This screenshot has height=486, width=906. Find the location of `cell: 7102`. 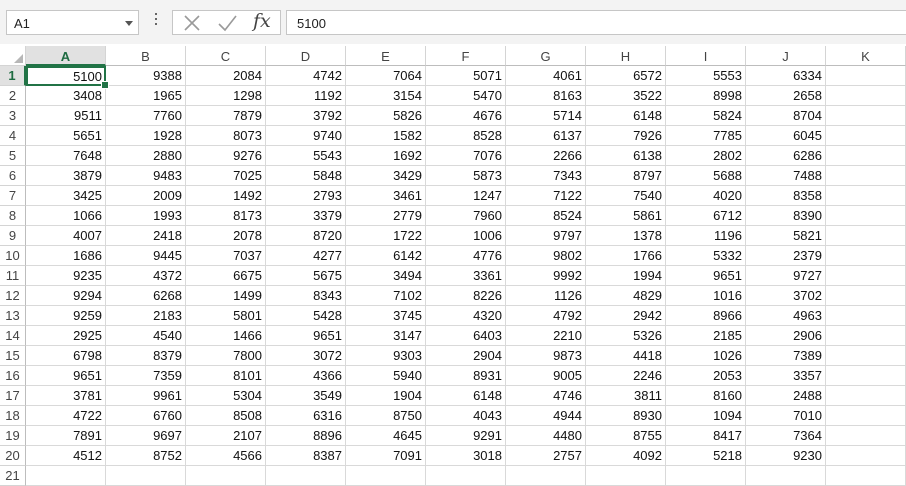

cell: 7102 is located at coordinates (386, 296).